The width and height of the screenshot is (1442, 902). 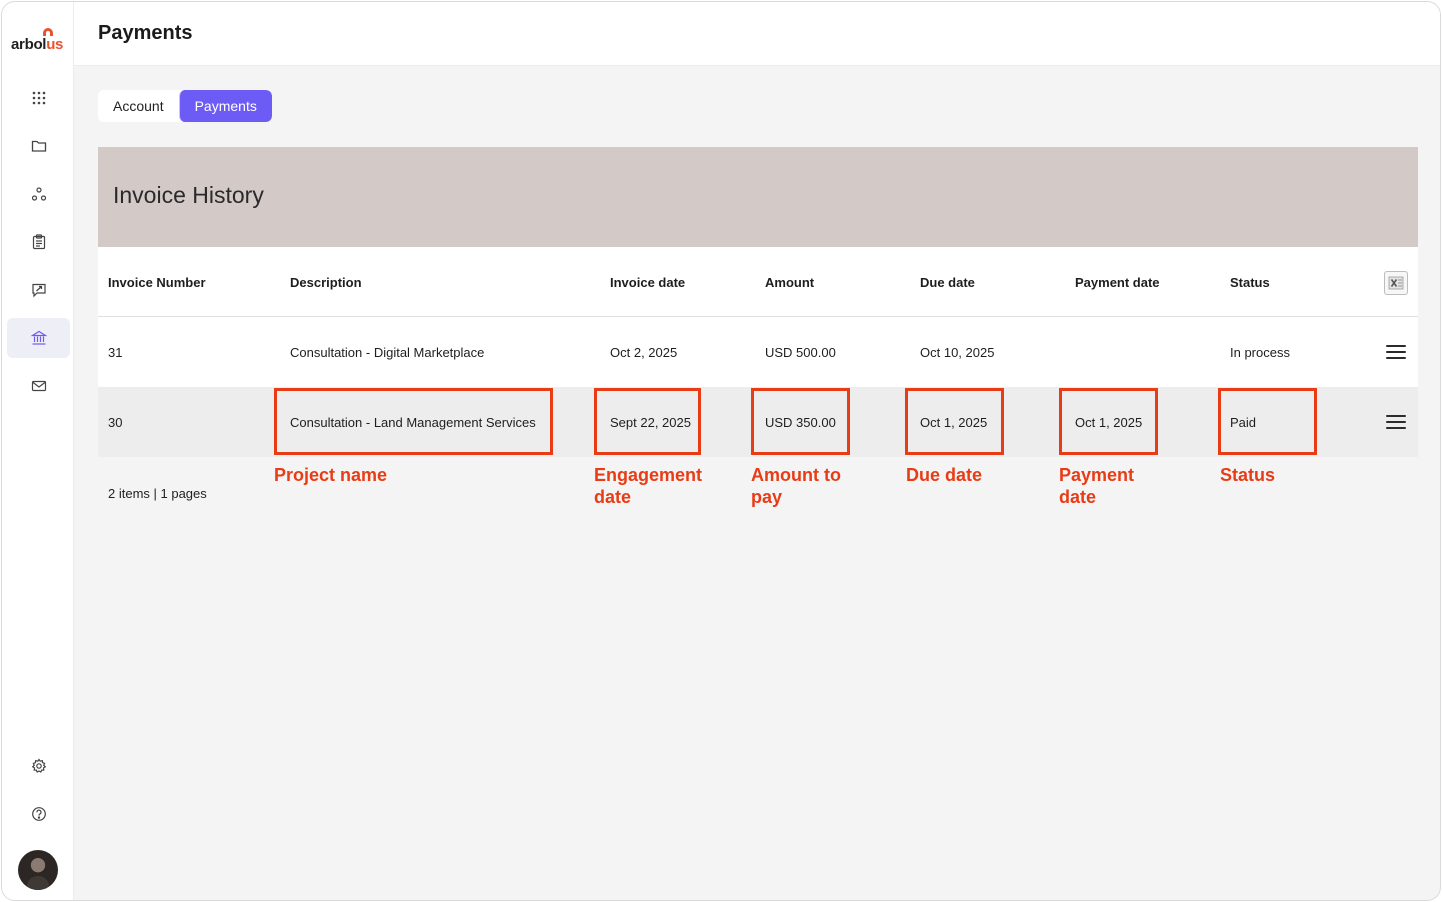 What do you see at coordinates (138, 106) in the screenshot?
I see `tab-account: Account` at bounding box center [138, 106].